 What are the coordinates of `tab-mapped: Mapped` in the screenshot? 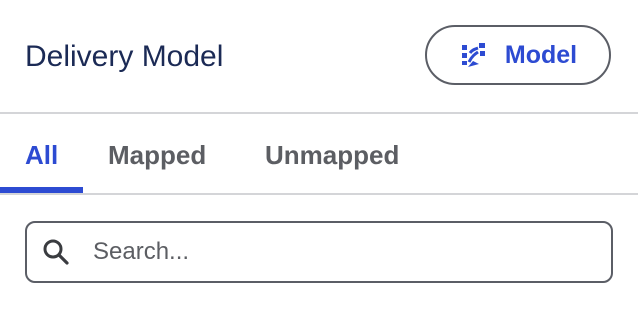 It's located at (157, 155).